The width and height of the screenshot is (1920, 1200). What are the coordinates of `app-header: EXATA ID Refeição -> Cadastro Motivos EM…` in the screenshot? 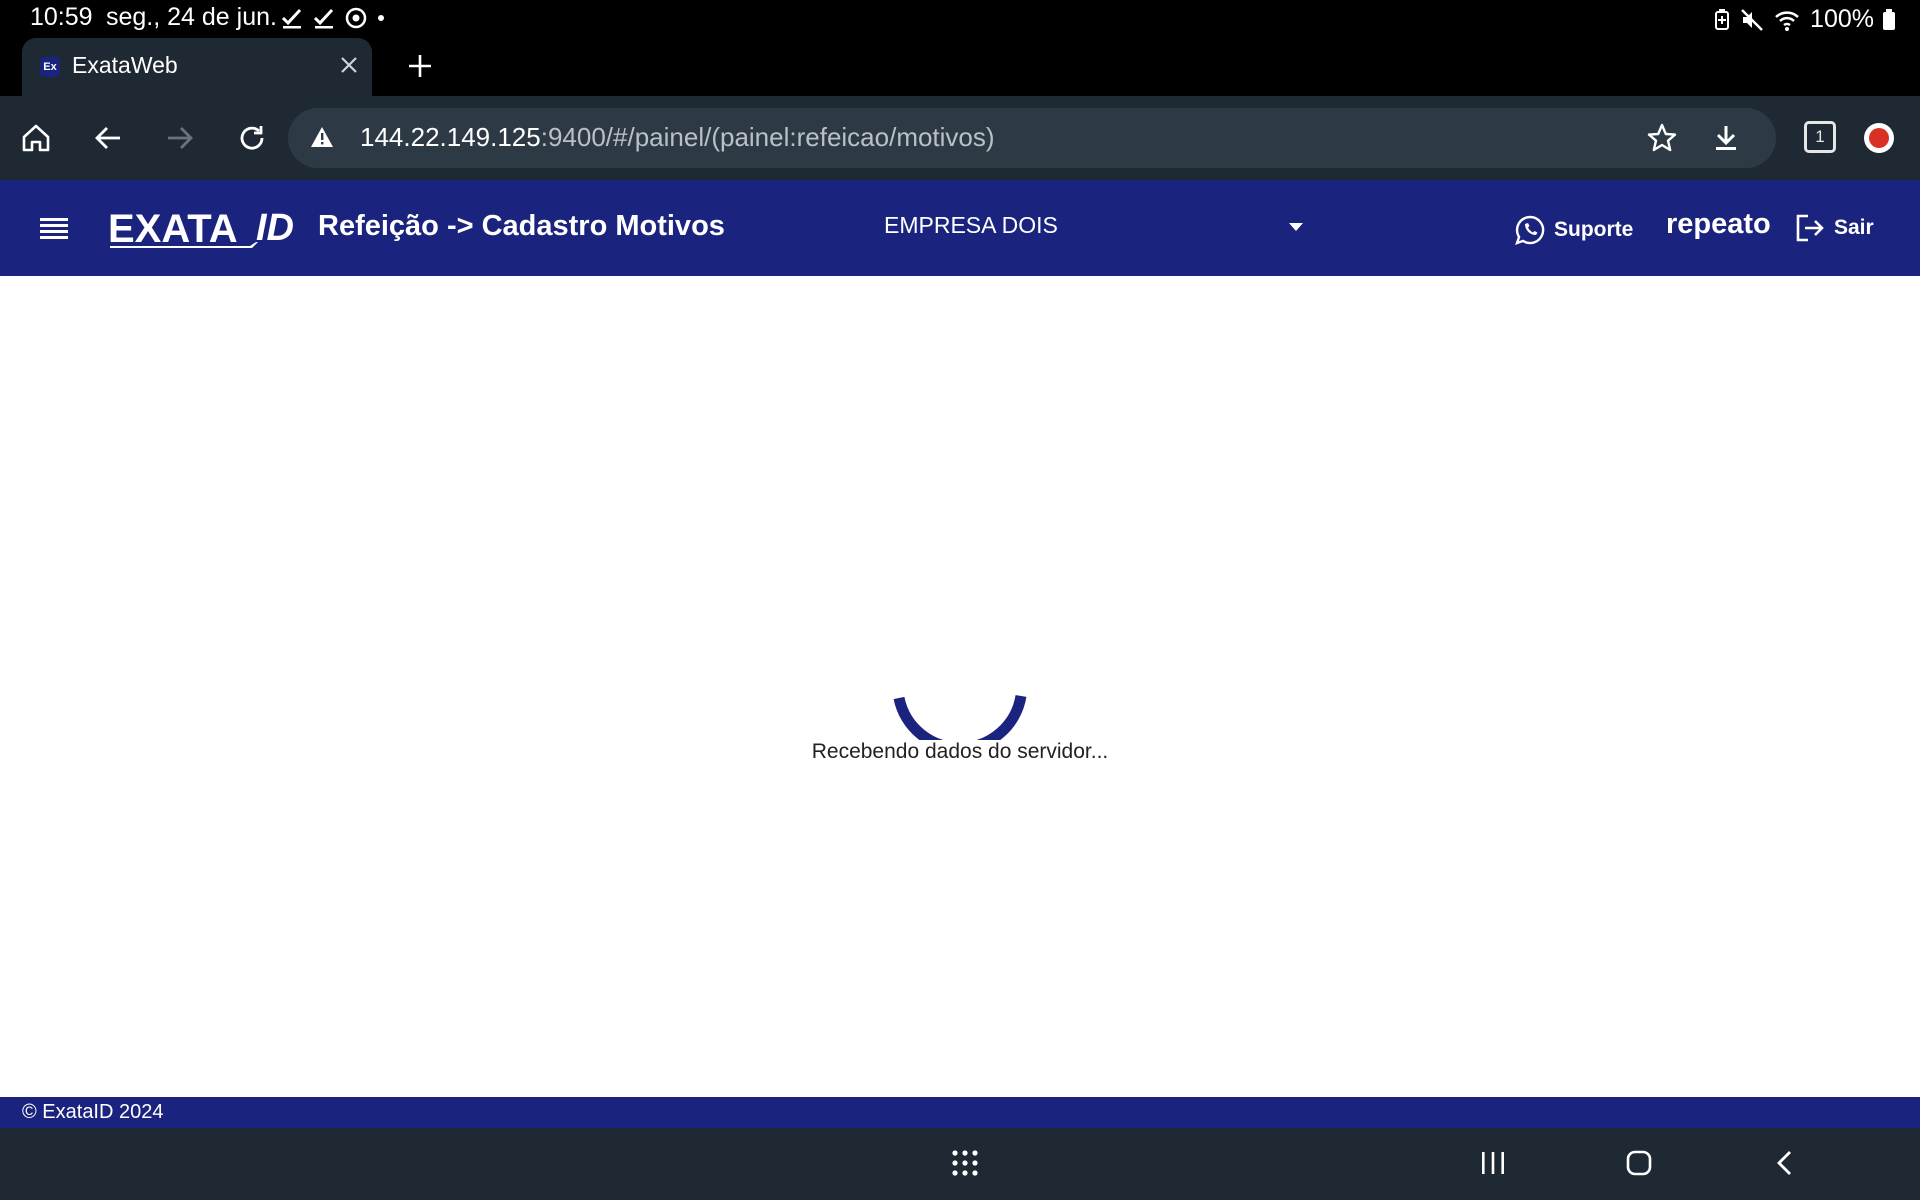 It's located at (960, 228).